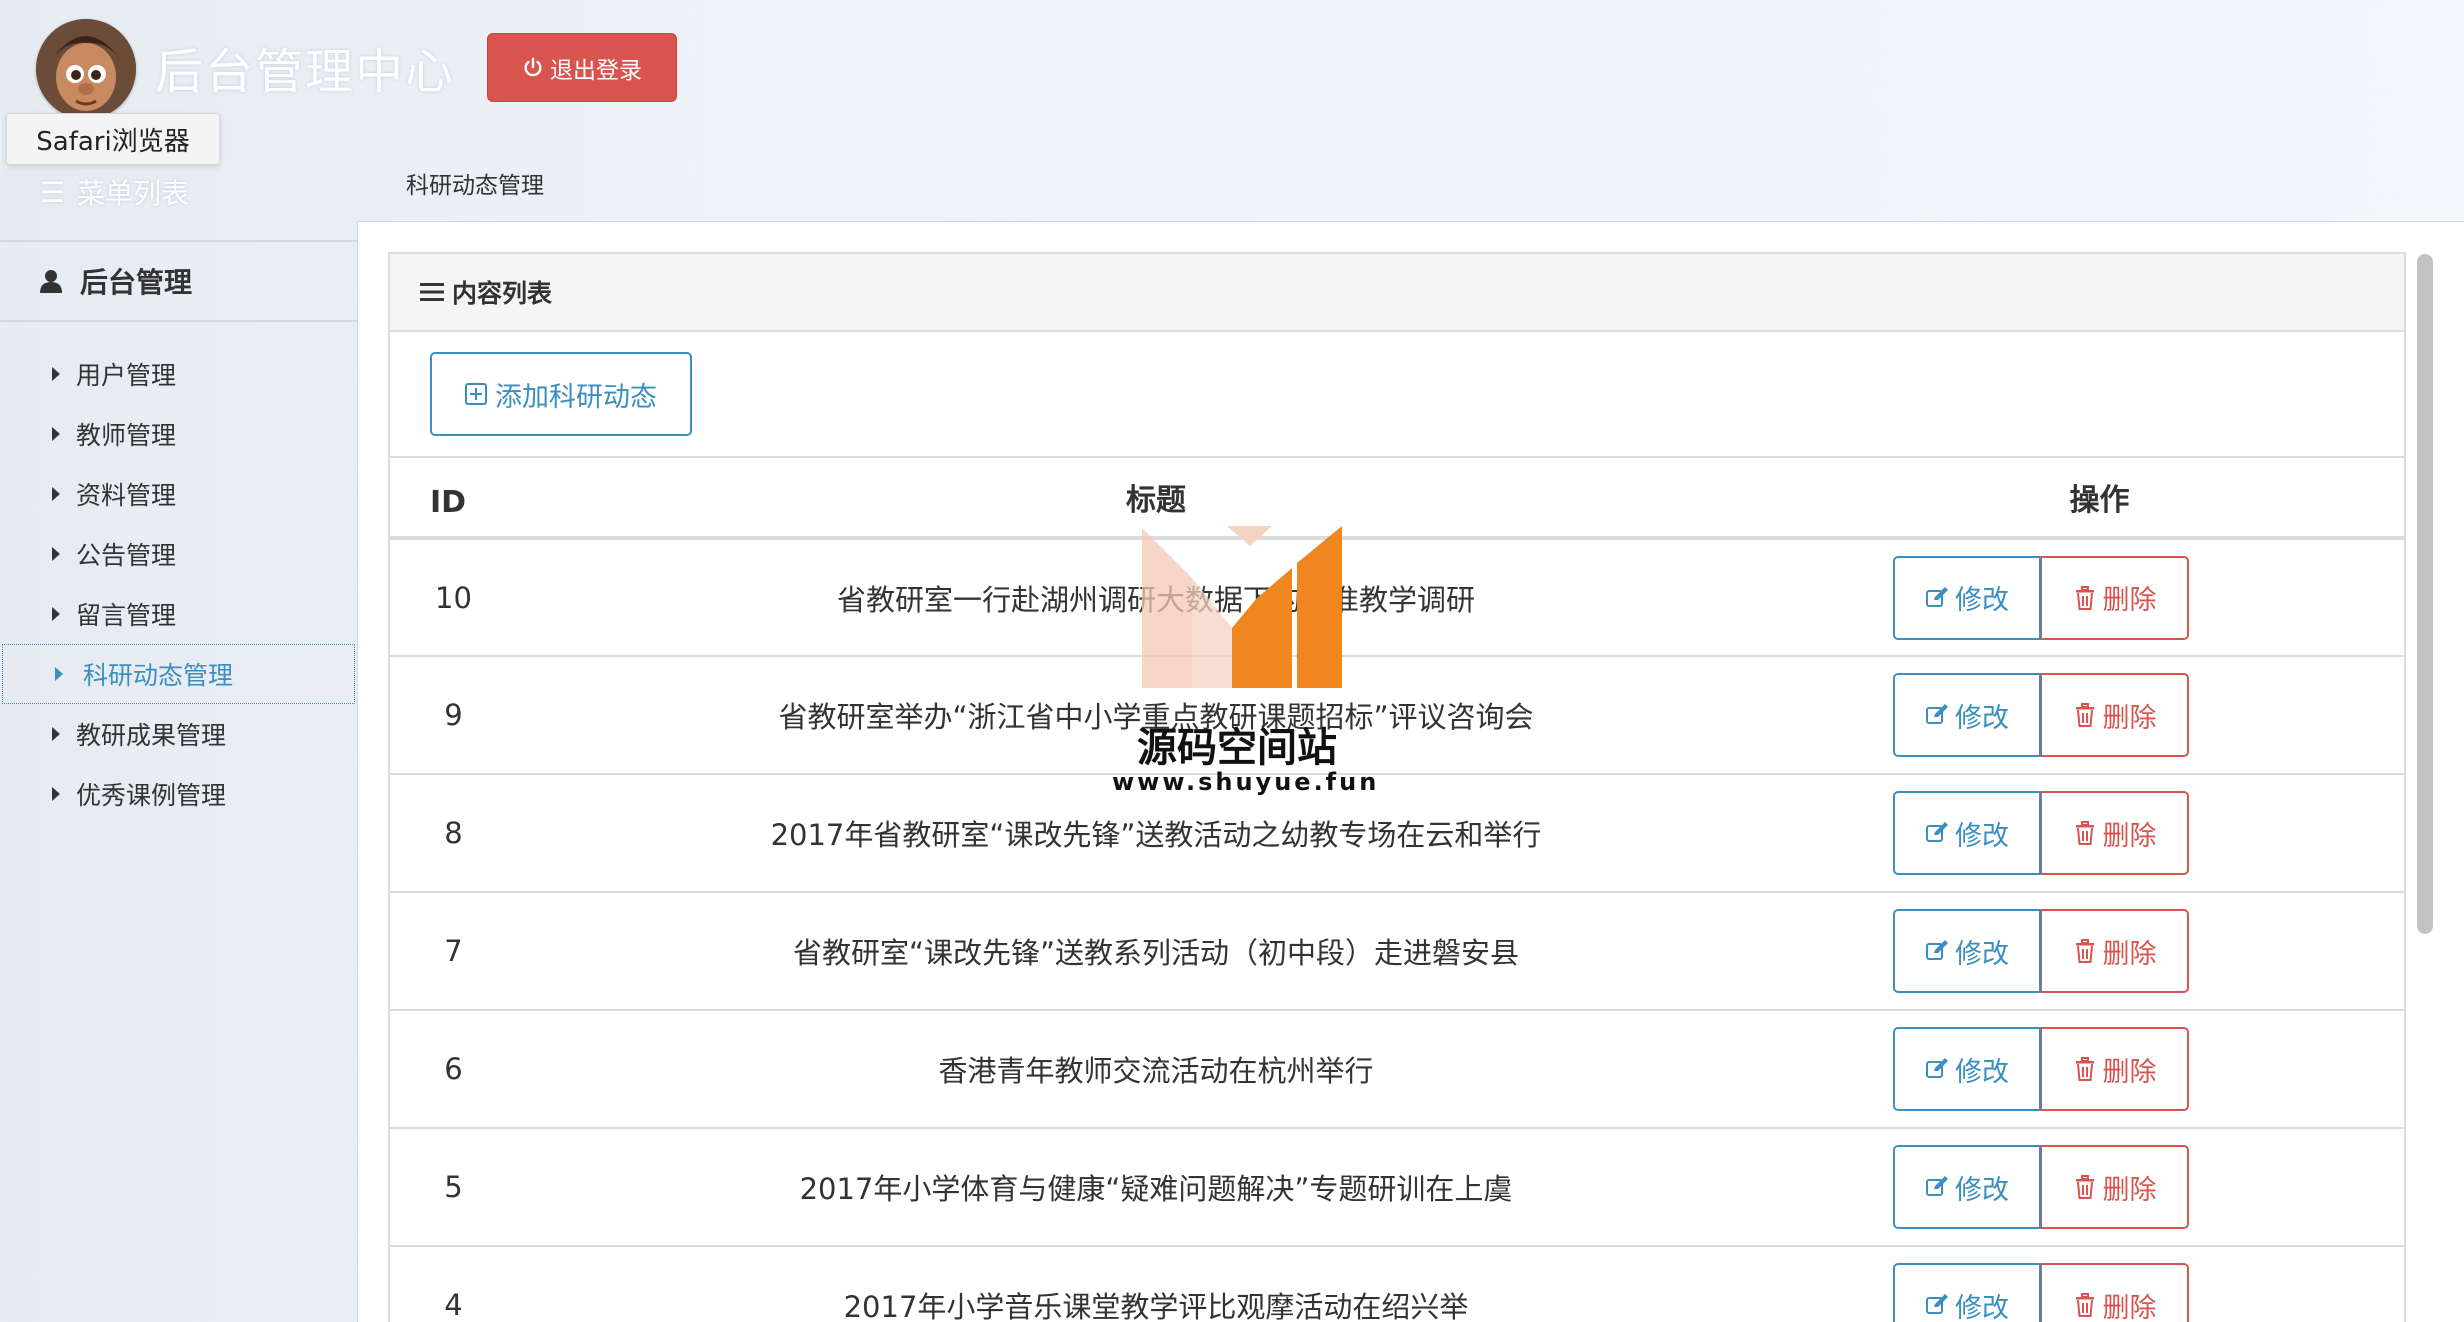 The image size is (2464, 1322). I want to click on sidebar-header: 后台管理, so click(178, 282).